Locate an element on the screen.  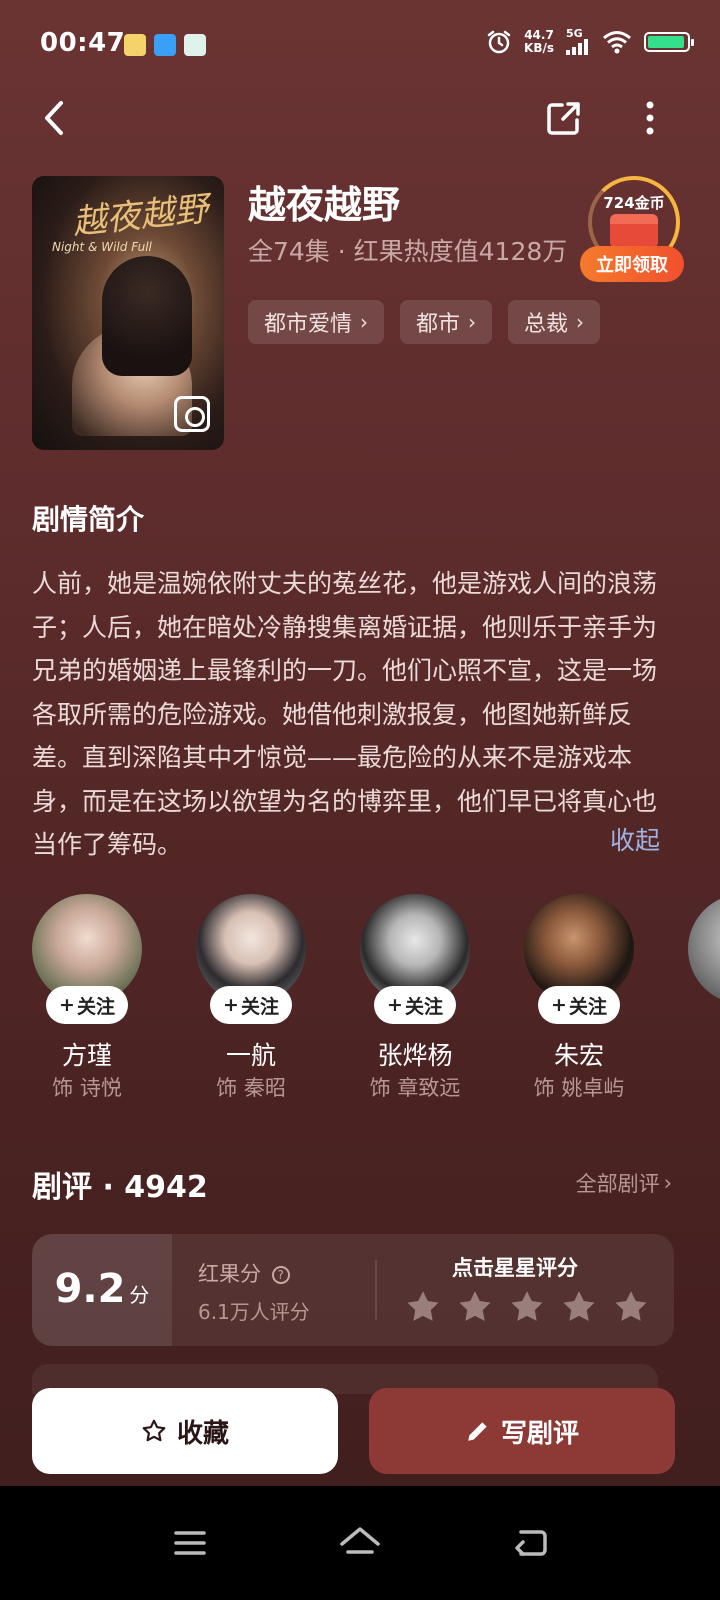
gallery-icon is located at coordinates (192, 414).